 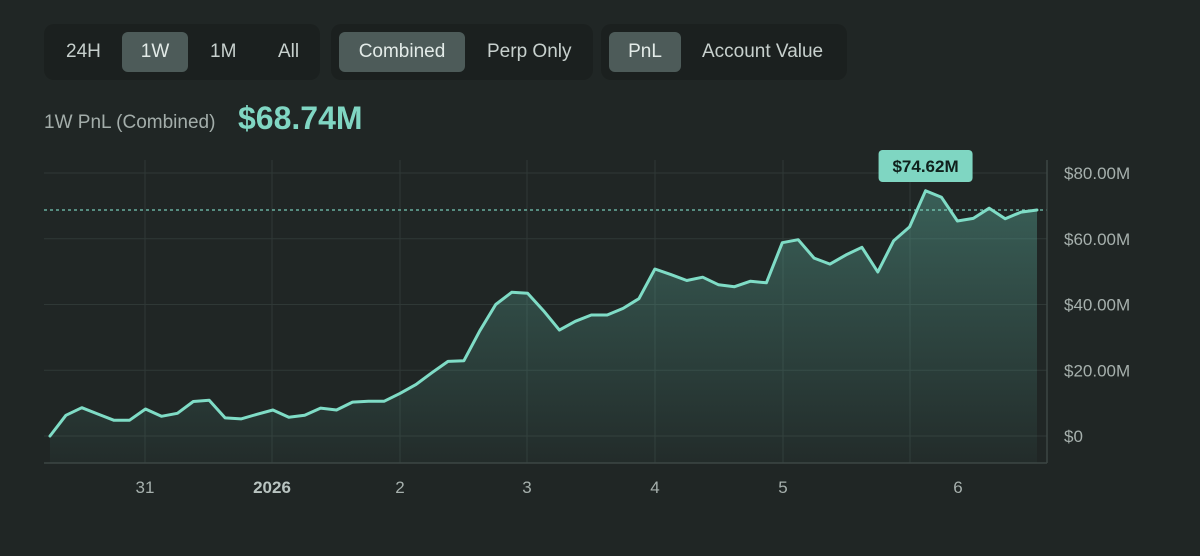 I want to click on x-tick-label: 5, so click(x=782, y=487).